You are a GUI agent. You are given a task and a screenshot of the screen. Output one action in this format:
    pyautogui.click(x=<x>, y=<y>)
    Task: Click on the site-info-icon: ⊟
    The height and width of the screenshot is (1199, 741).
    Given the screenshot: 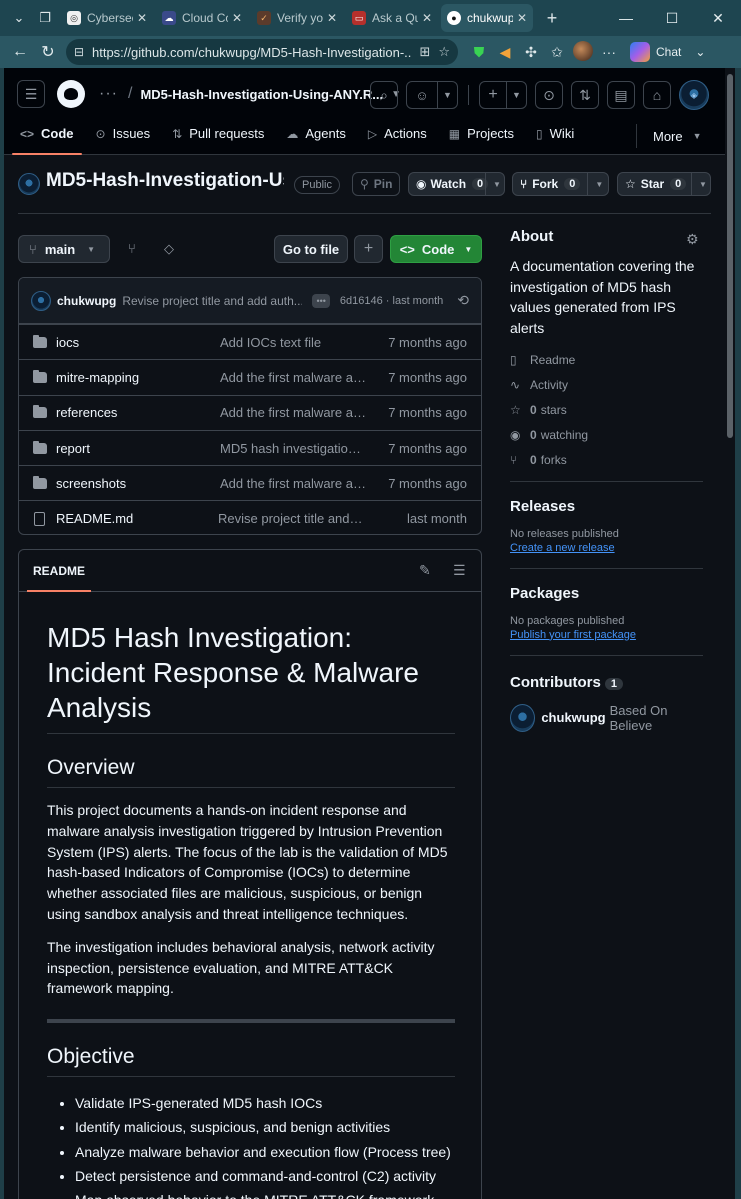 What is the action you would take?
    pyautogui.click(x=83, y=52)
    